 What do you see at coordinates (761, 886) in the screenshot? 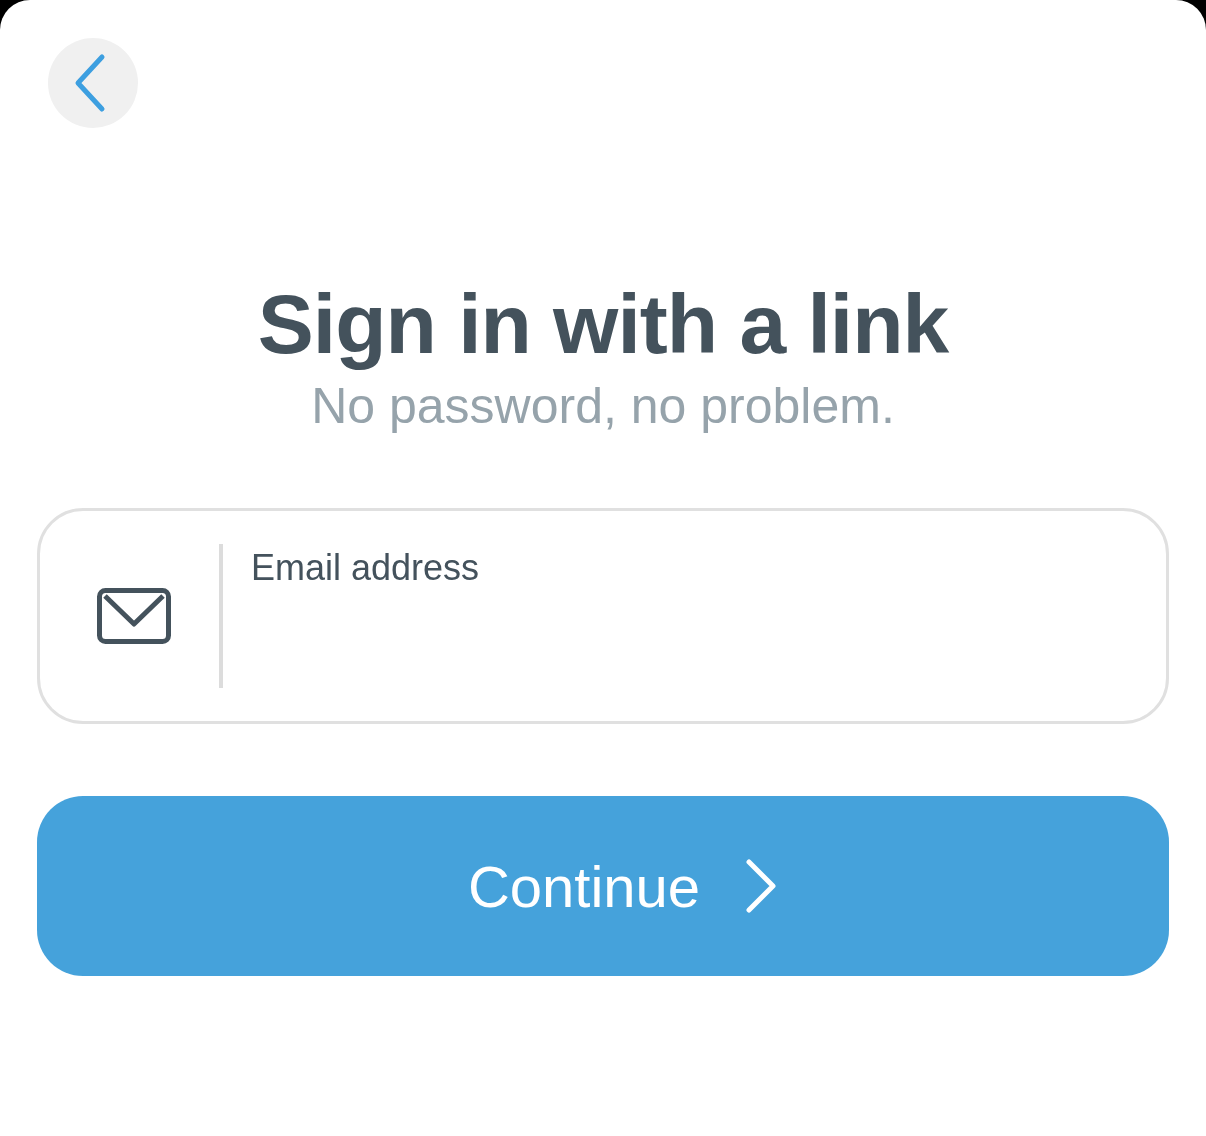
I see `chevron-right-icon` at bounding box center [761, 886].